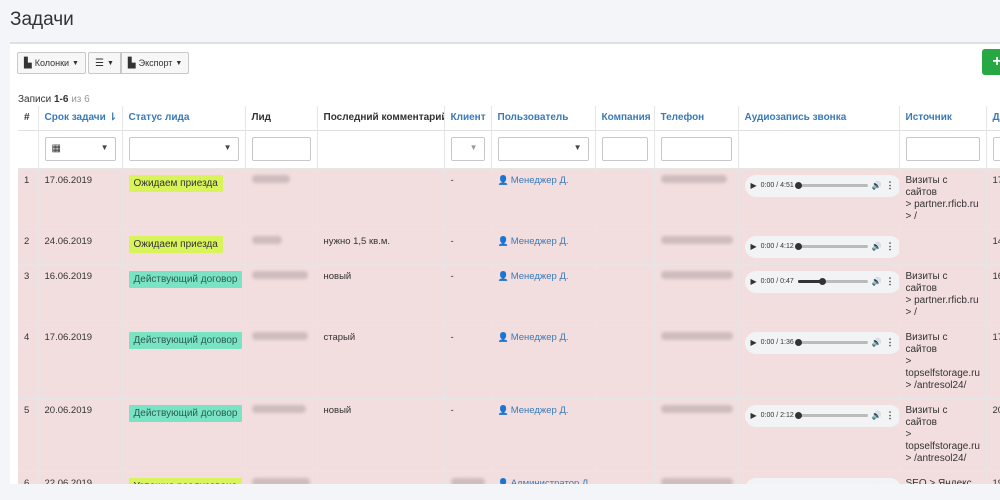 This screenshot has width=1000, height=500. Describe the element at coordinates (112, 117) in the screenshot. I see `sort-icon: ⇂` at that location.